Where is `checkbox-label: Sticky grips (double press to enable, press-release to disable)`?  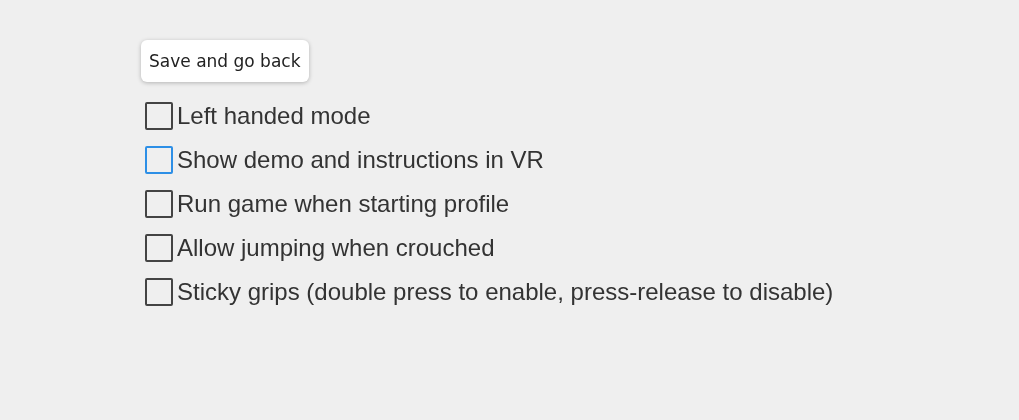
checkbox-label: Sticky grips (double press to enable, press-release to disable) is located at coordinates (505, 292).